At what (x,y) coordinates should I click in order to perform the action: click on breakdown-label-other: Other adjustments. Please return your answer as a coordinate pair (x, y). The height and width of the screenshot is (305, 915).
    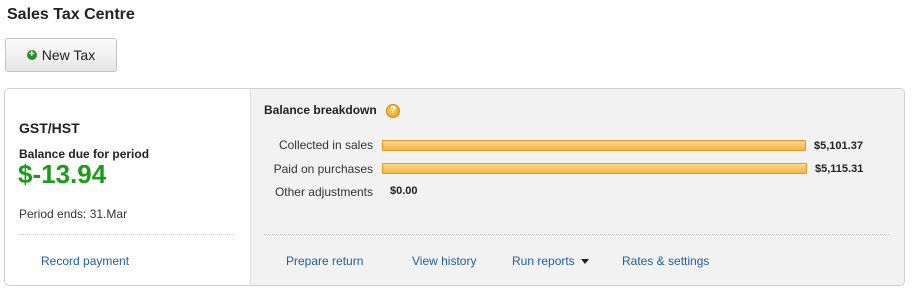
    Looking at the image, I should click on (323, 192).